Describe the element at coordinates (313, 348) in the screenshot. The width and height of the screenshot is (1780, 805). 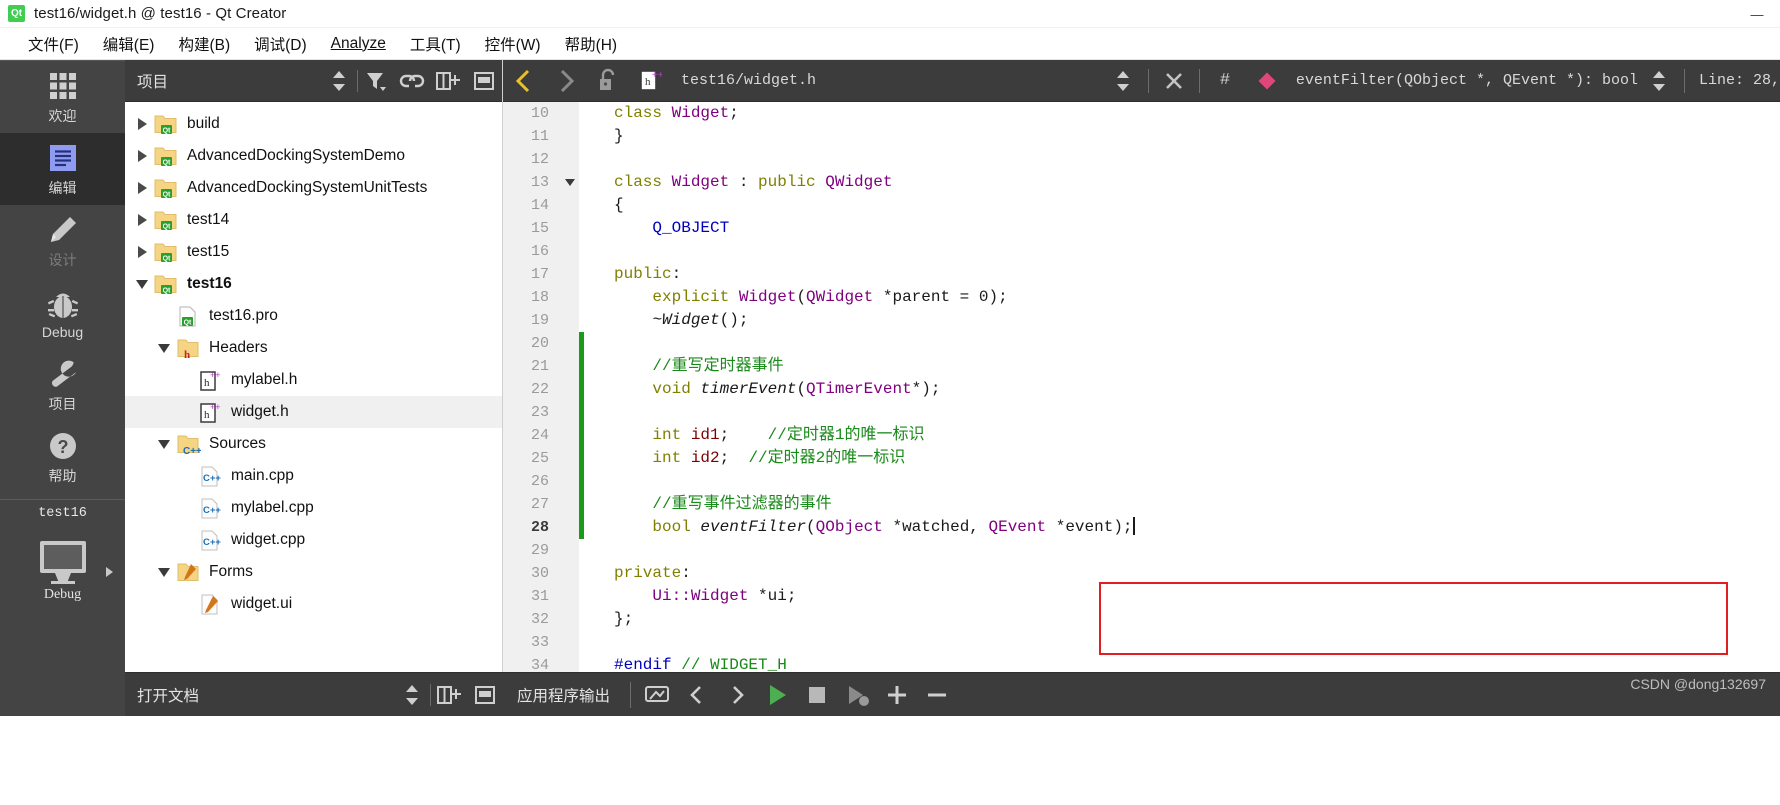
I see `tree-item: h Headers` at that location.